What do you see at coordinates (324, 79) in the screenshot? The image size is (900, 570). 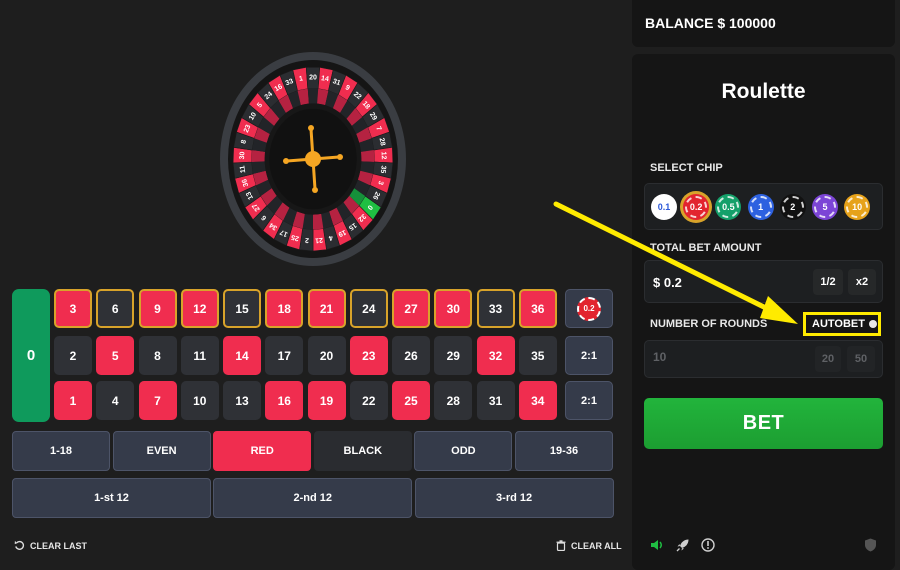 I see `wheel-number: 14` at bounding box center [324, 79].